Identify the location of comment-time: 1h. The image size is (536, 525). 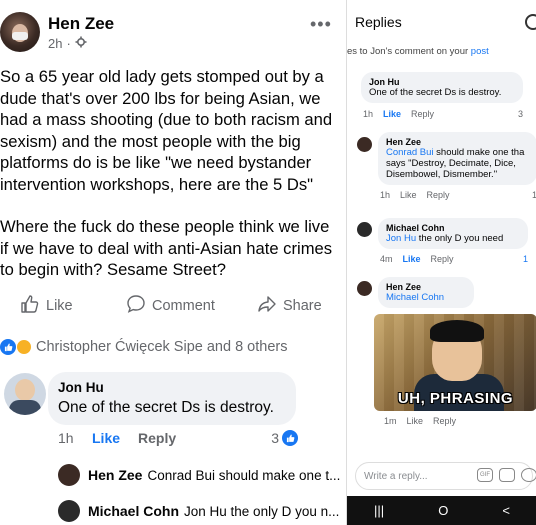
(75, 438).